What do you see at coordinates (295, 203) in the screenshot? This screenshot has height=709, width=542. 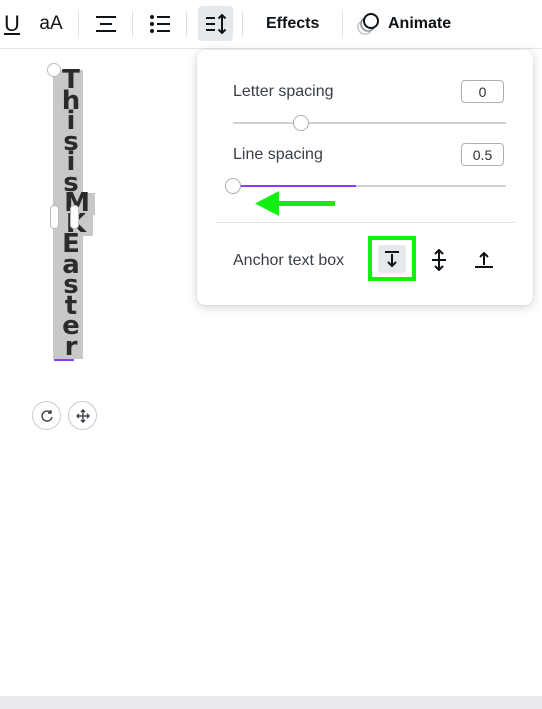 I see `green-arrow-annotation` at bounding box center [295, 203].